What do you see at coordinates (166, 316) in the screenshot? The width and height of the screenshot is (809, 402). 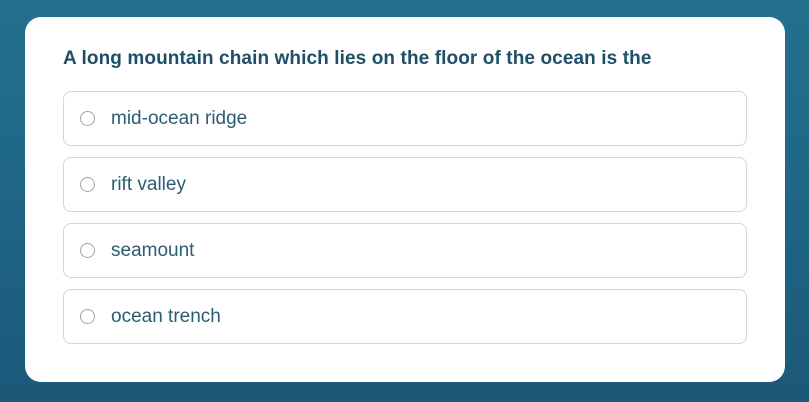 I see `option-label: ocean trench` at bounding box center [166, 316].